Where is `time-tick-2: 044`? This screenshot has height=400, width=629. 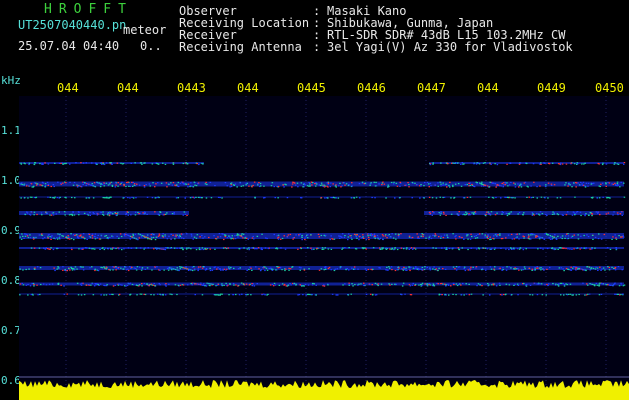
time-tick-2: 044 is located at coordinates (128, 88).